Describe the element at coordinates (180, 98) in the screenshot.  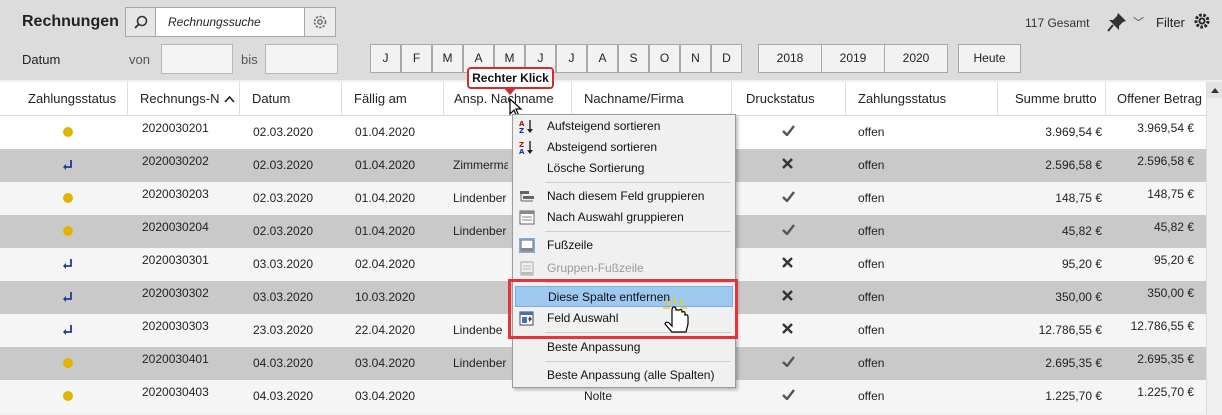
I see `column-header-label: Rechnungs-N` at that location.